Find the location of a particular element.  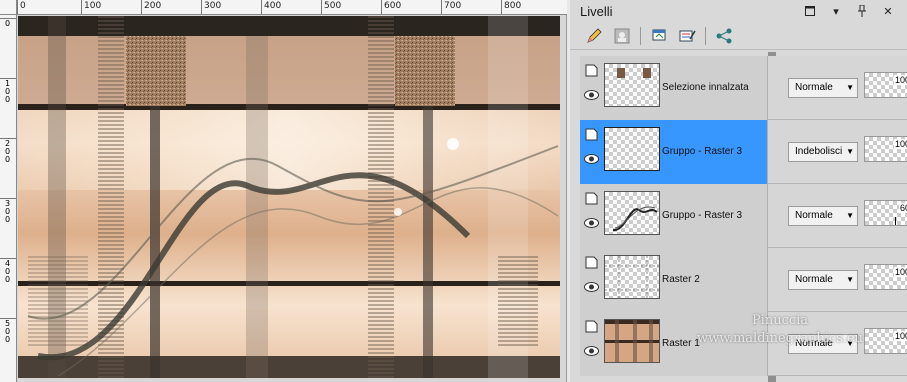

layer-name: Raster 1 is located at coordinates (681, 343).